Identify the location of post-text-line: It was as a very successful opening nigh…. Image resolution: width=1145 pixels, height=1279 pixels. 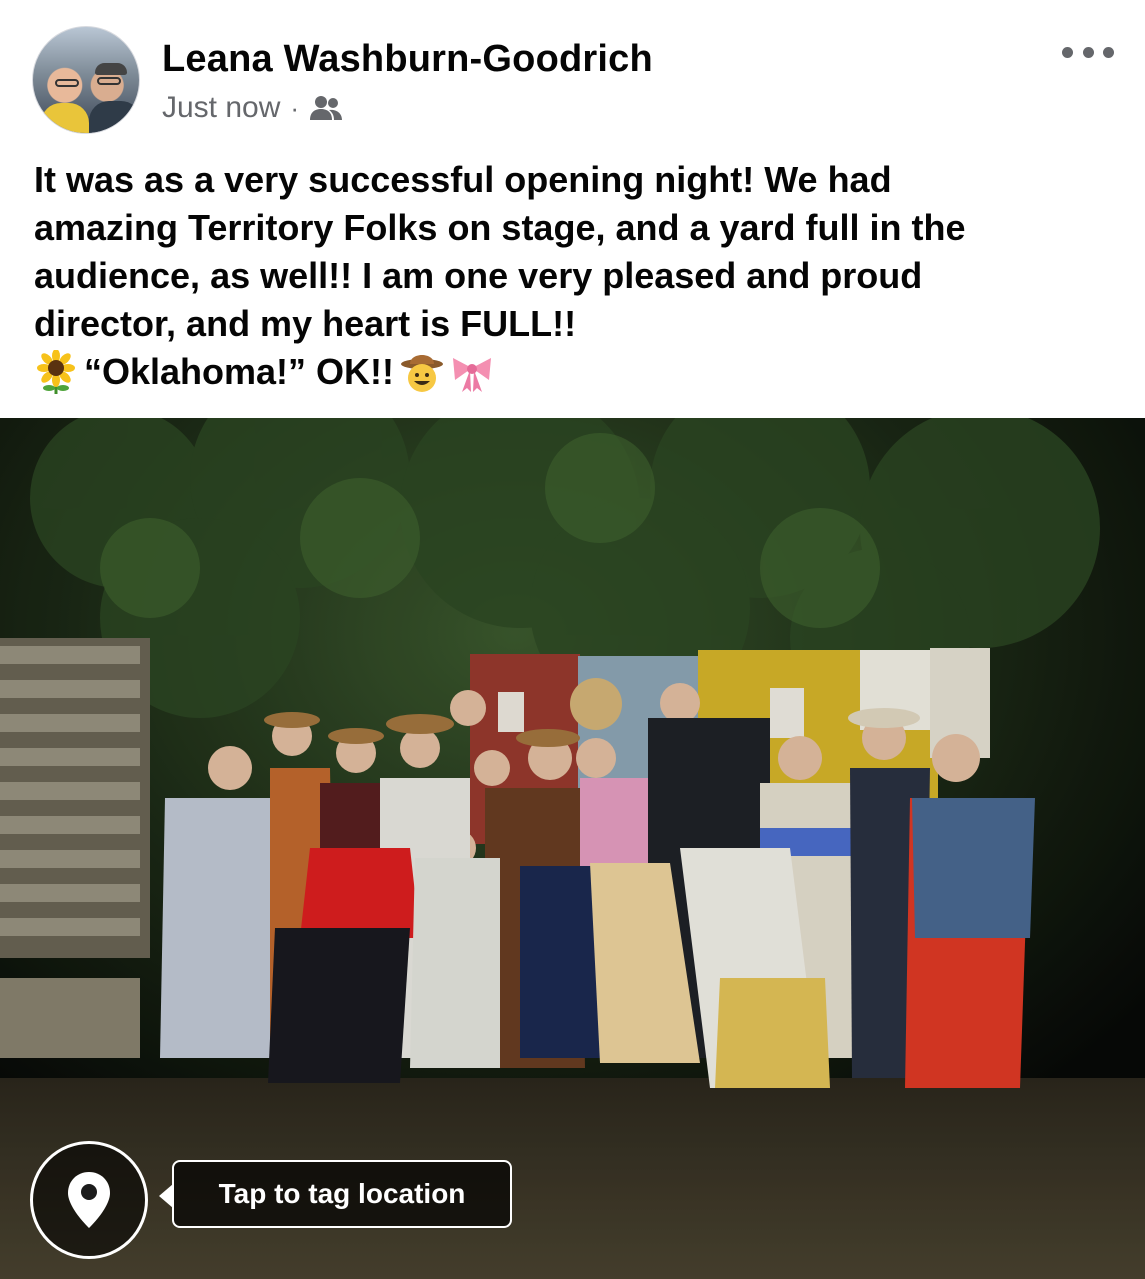
(463, 179).